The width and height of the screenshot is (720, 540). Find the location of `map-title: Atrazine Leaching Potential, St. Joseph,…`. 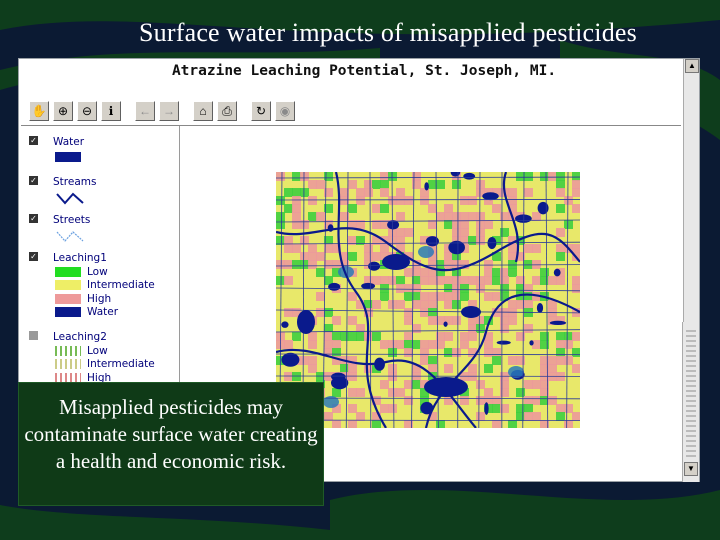

map-title: Atrazine Leaching Potential, St. Joseph,… is located at coordinates (364, 71).